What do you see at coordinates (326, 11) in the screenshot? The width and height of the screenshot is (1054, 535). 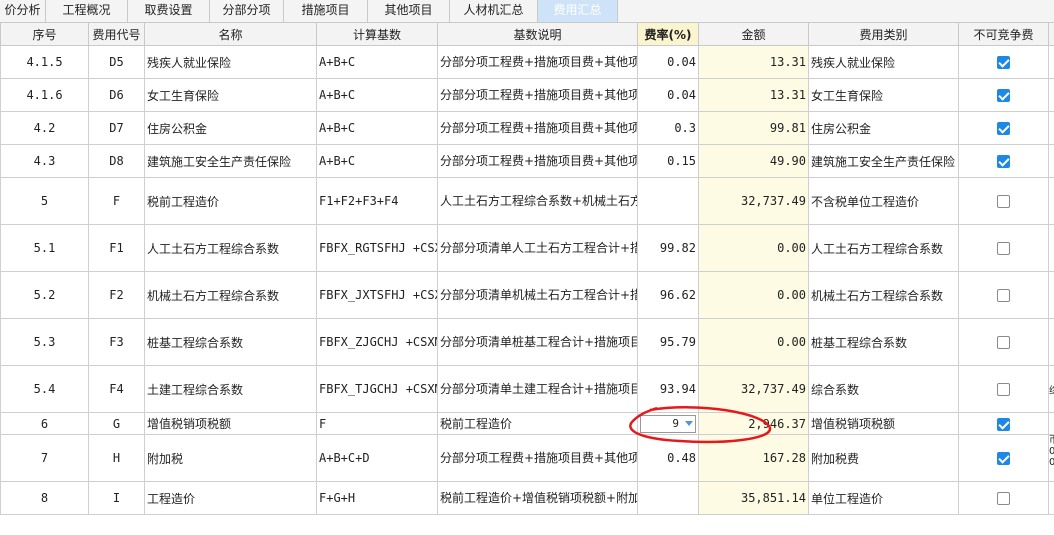 I see `tab-5: 措施项目` at bounding box center [326, 11].